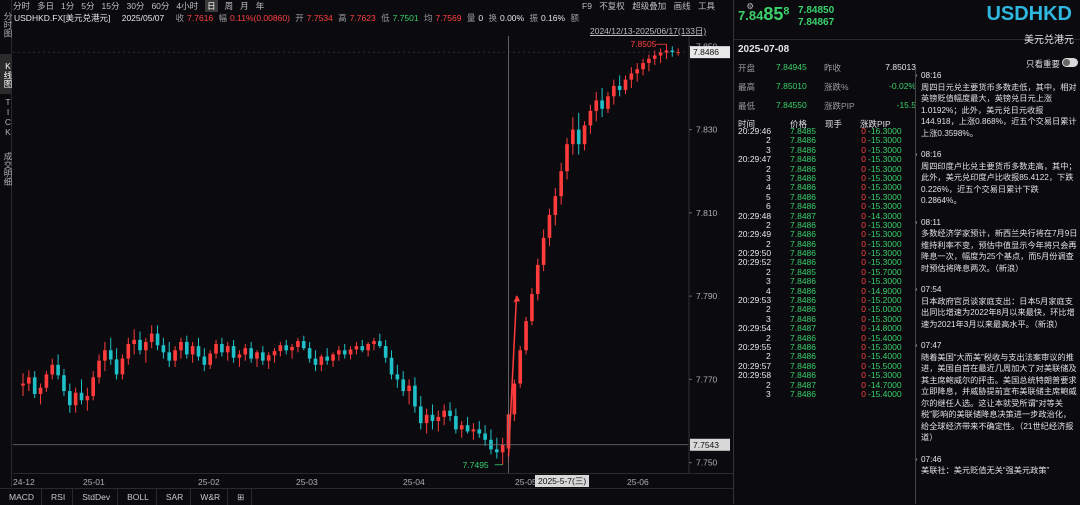 This screenshot has width=1080, height=505. Describe the element at coordinates (706, 6) in the screenshot. I see `tools-button: 工具` at that location.